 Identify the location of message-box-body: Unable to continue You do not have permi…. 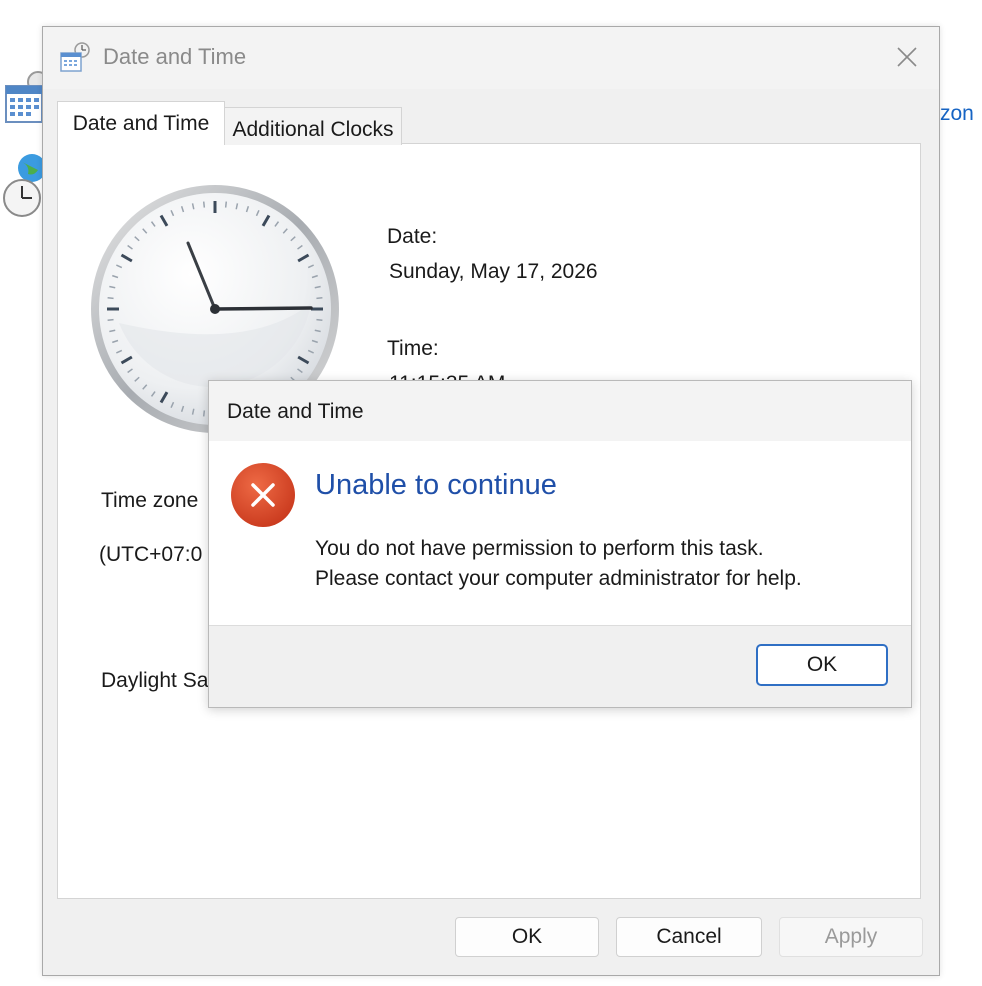
(560, 533).